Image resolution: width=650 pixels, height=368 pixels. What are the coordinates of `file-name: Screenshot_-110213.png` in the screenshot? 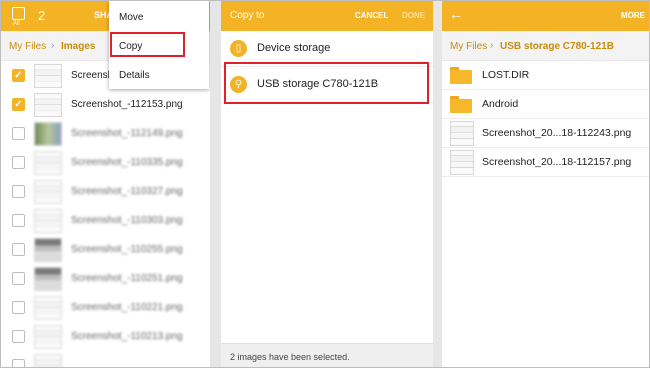 It's located at (127, 336).